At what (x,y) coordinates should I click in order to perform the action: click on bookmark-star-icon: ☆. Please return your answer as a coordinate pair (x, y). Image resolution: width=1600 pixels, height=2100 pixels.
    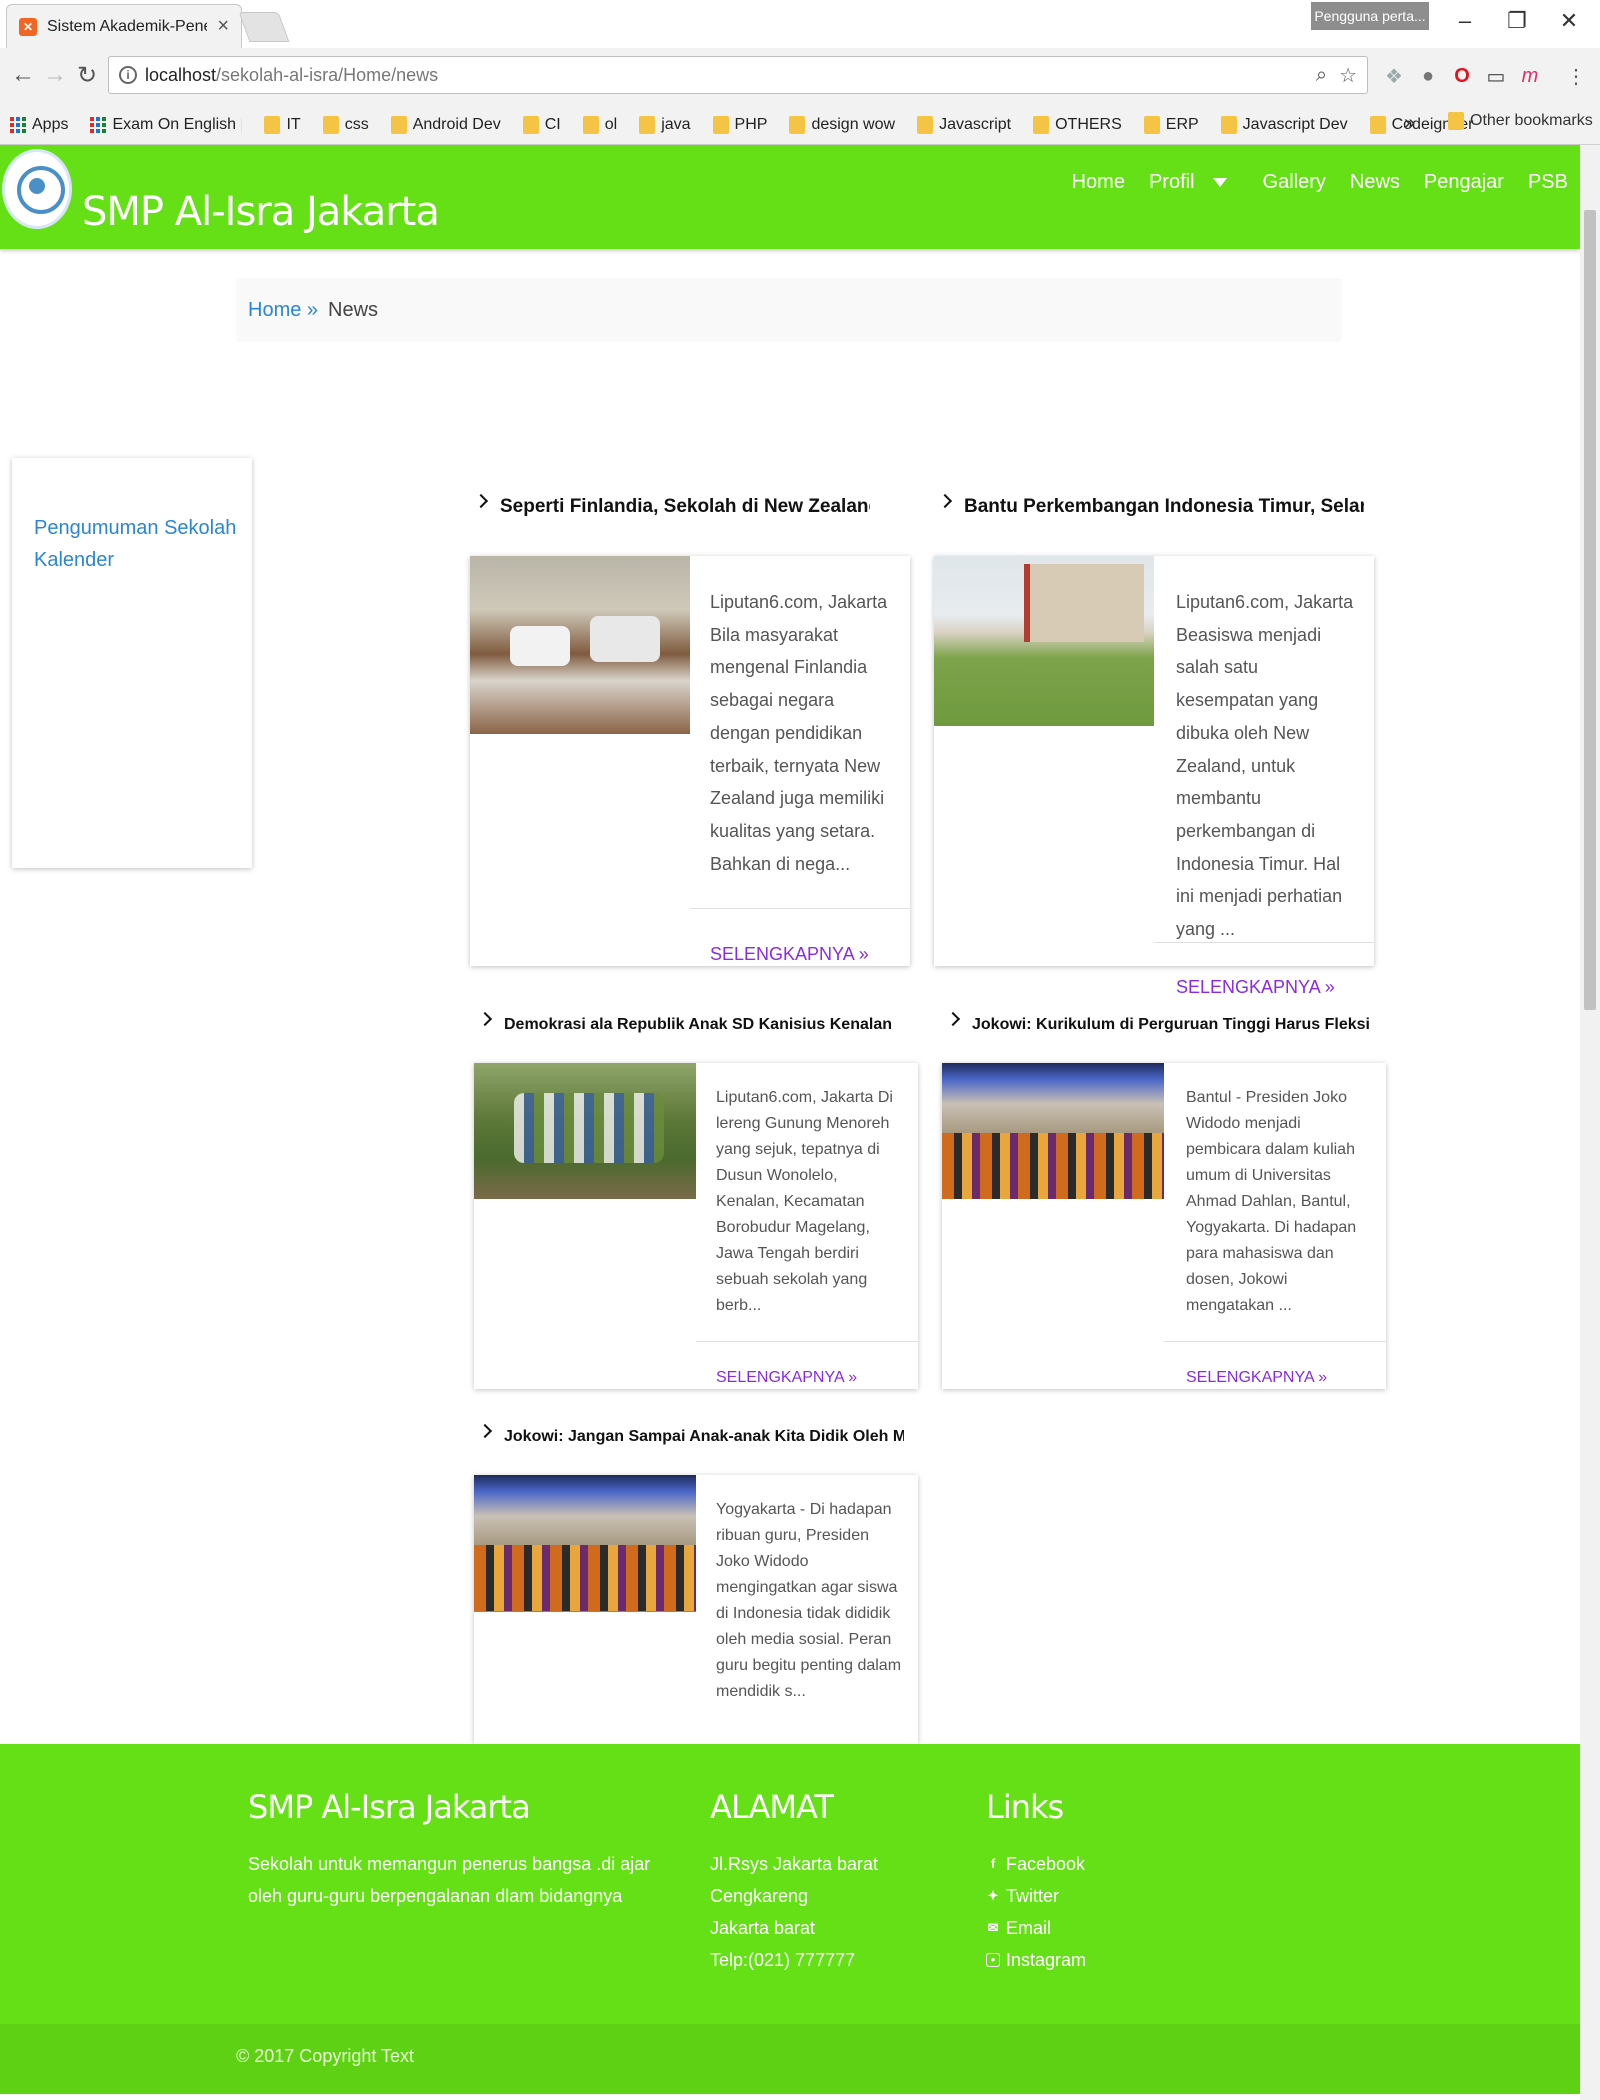
    Looking at the image, I should click on (1348, 75).